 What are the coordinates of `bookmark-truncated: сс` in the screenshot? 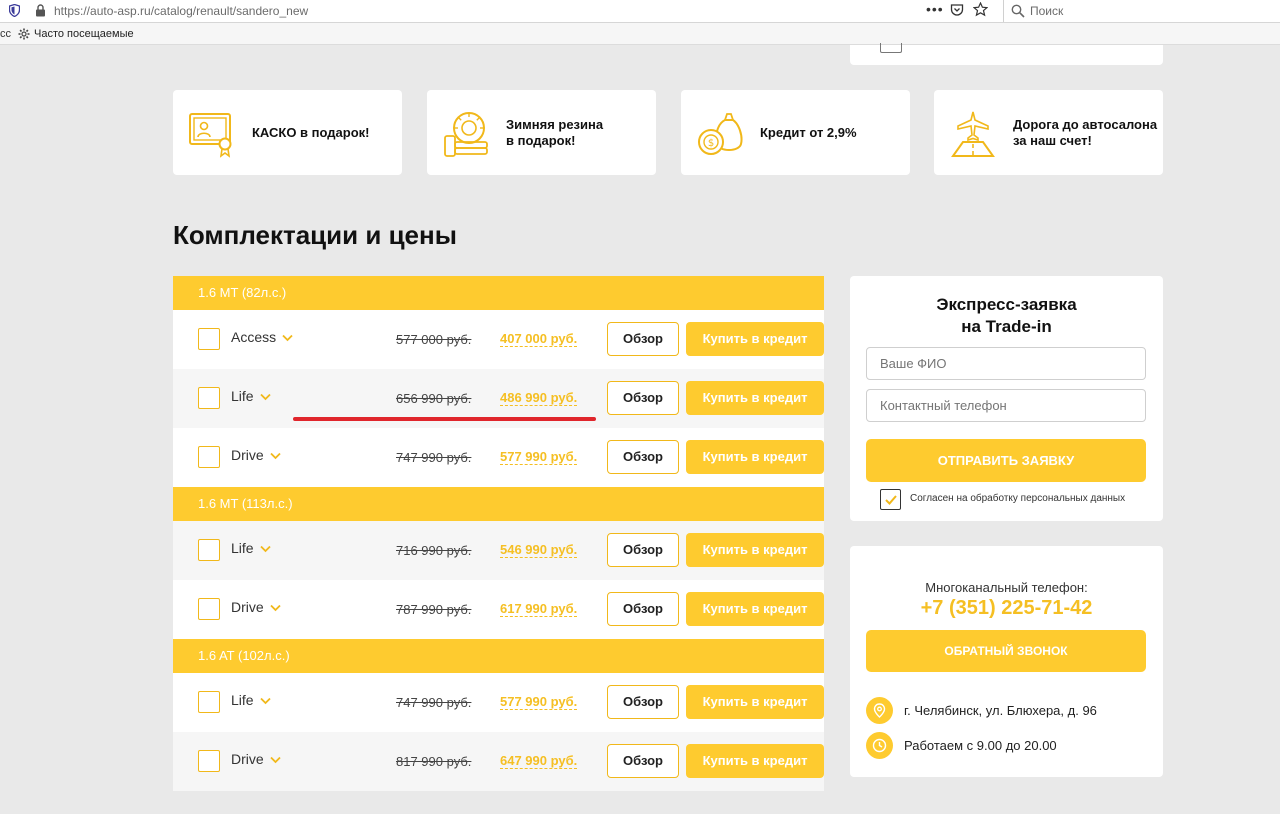 It's located at (5, 34).